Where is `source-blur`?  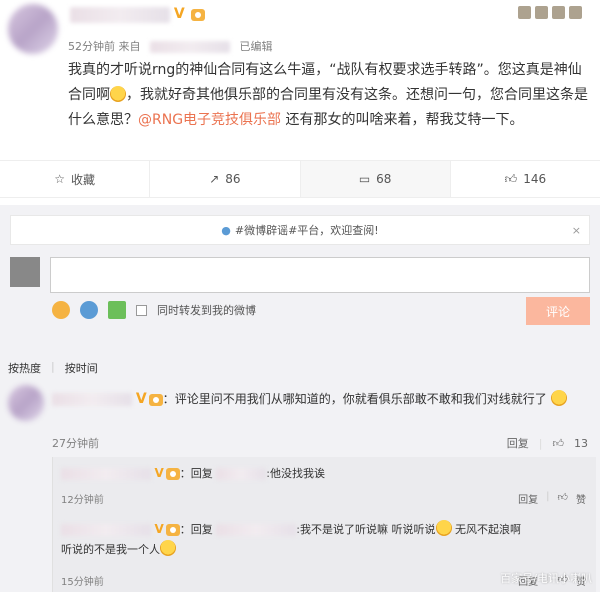
source-blur is located at coordinates (190, 47).